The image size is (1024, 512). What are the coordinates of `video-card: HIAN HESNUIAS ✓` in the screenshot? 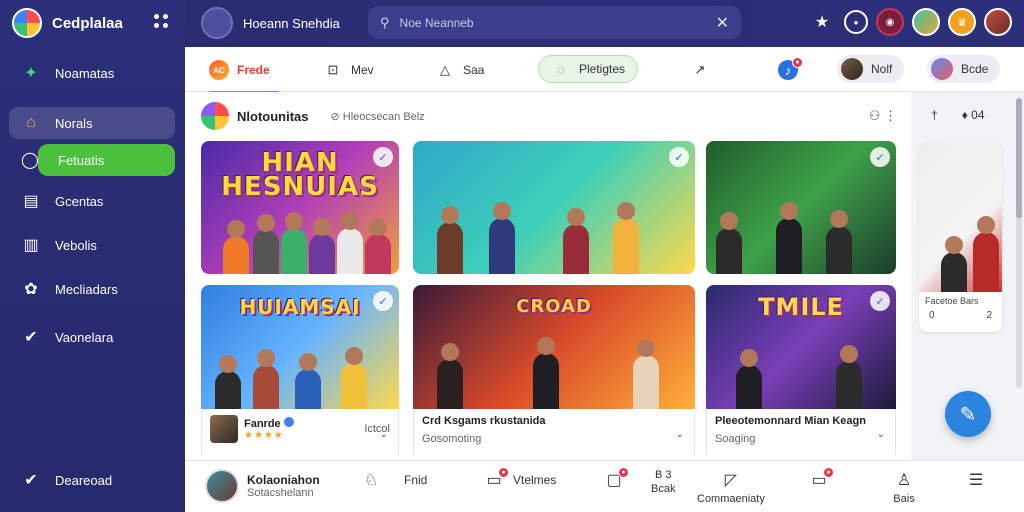 It's located at (300, 207).